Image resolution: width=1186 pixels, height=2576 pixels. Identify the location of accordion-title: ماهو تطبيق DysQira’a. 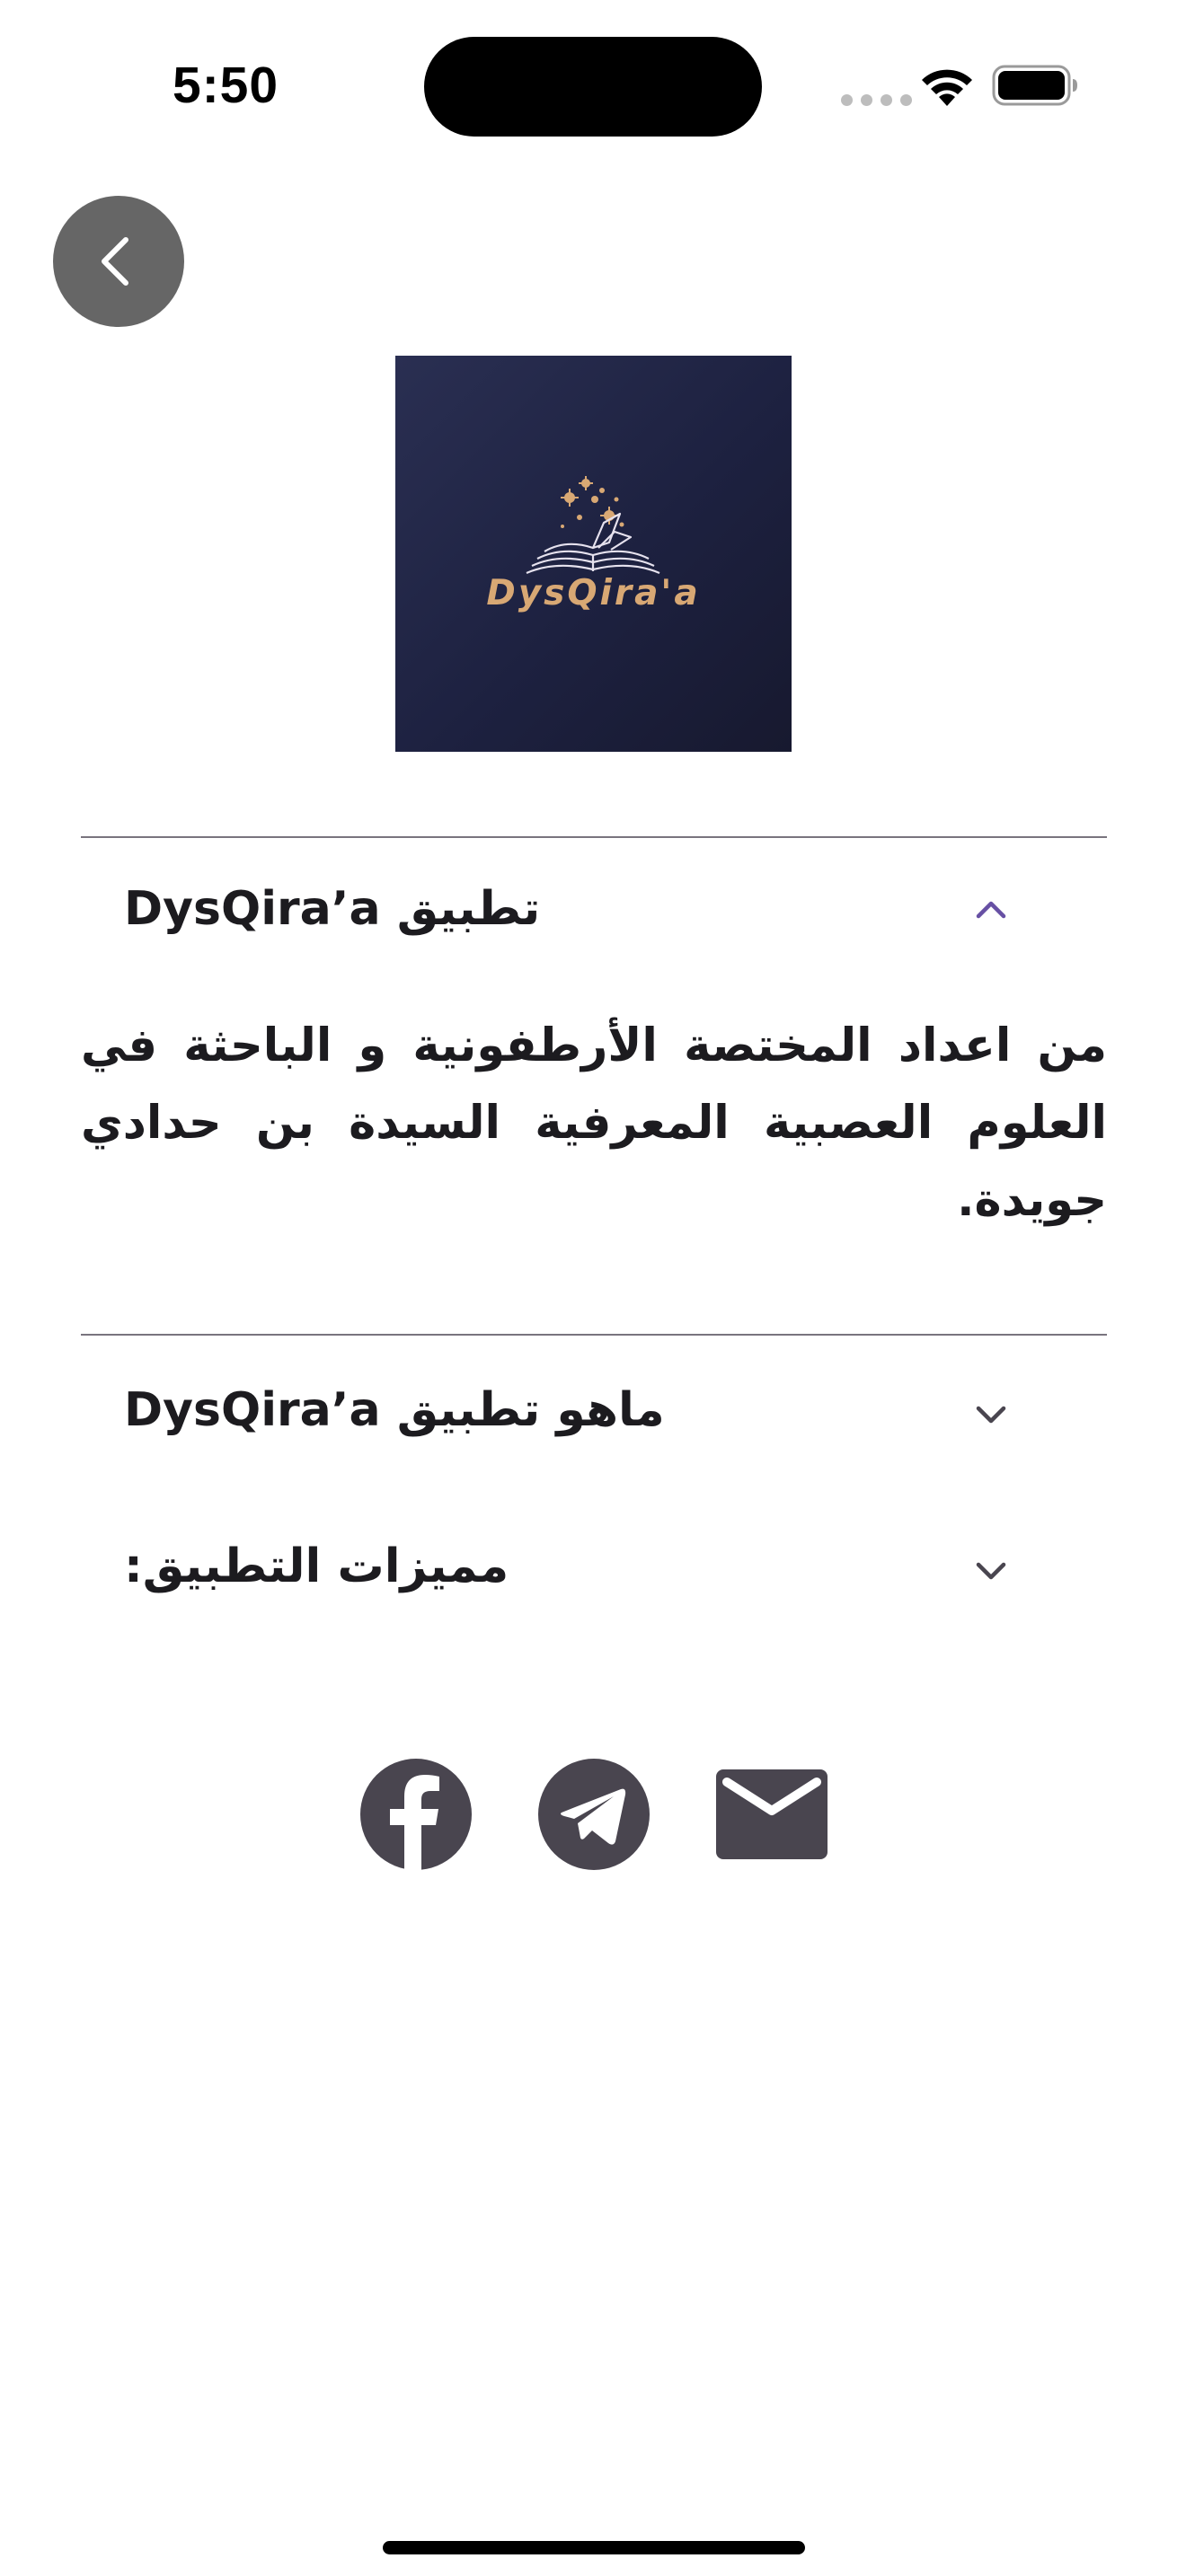
(394, 1410).